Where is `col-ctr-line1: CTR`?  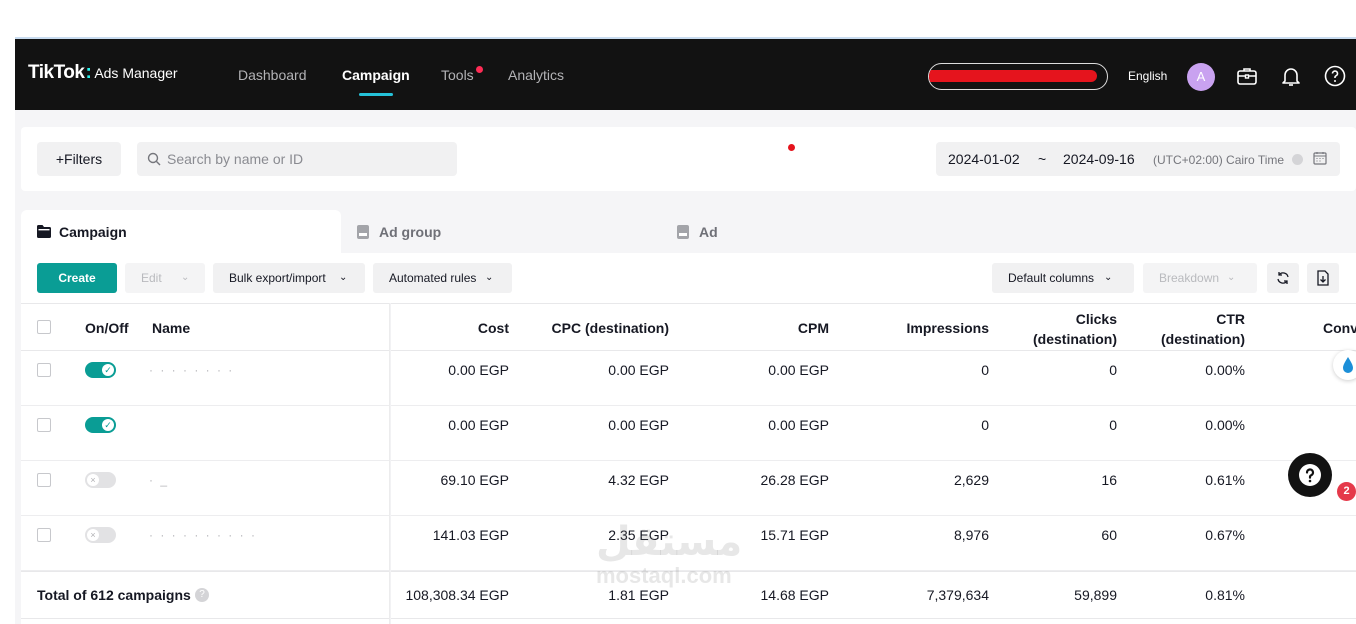 col-ctr-line1: CTR is located at coordinates (1230, 319).